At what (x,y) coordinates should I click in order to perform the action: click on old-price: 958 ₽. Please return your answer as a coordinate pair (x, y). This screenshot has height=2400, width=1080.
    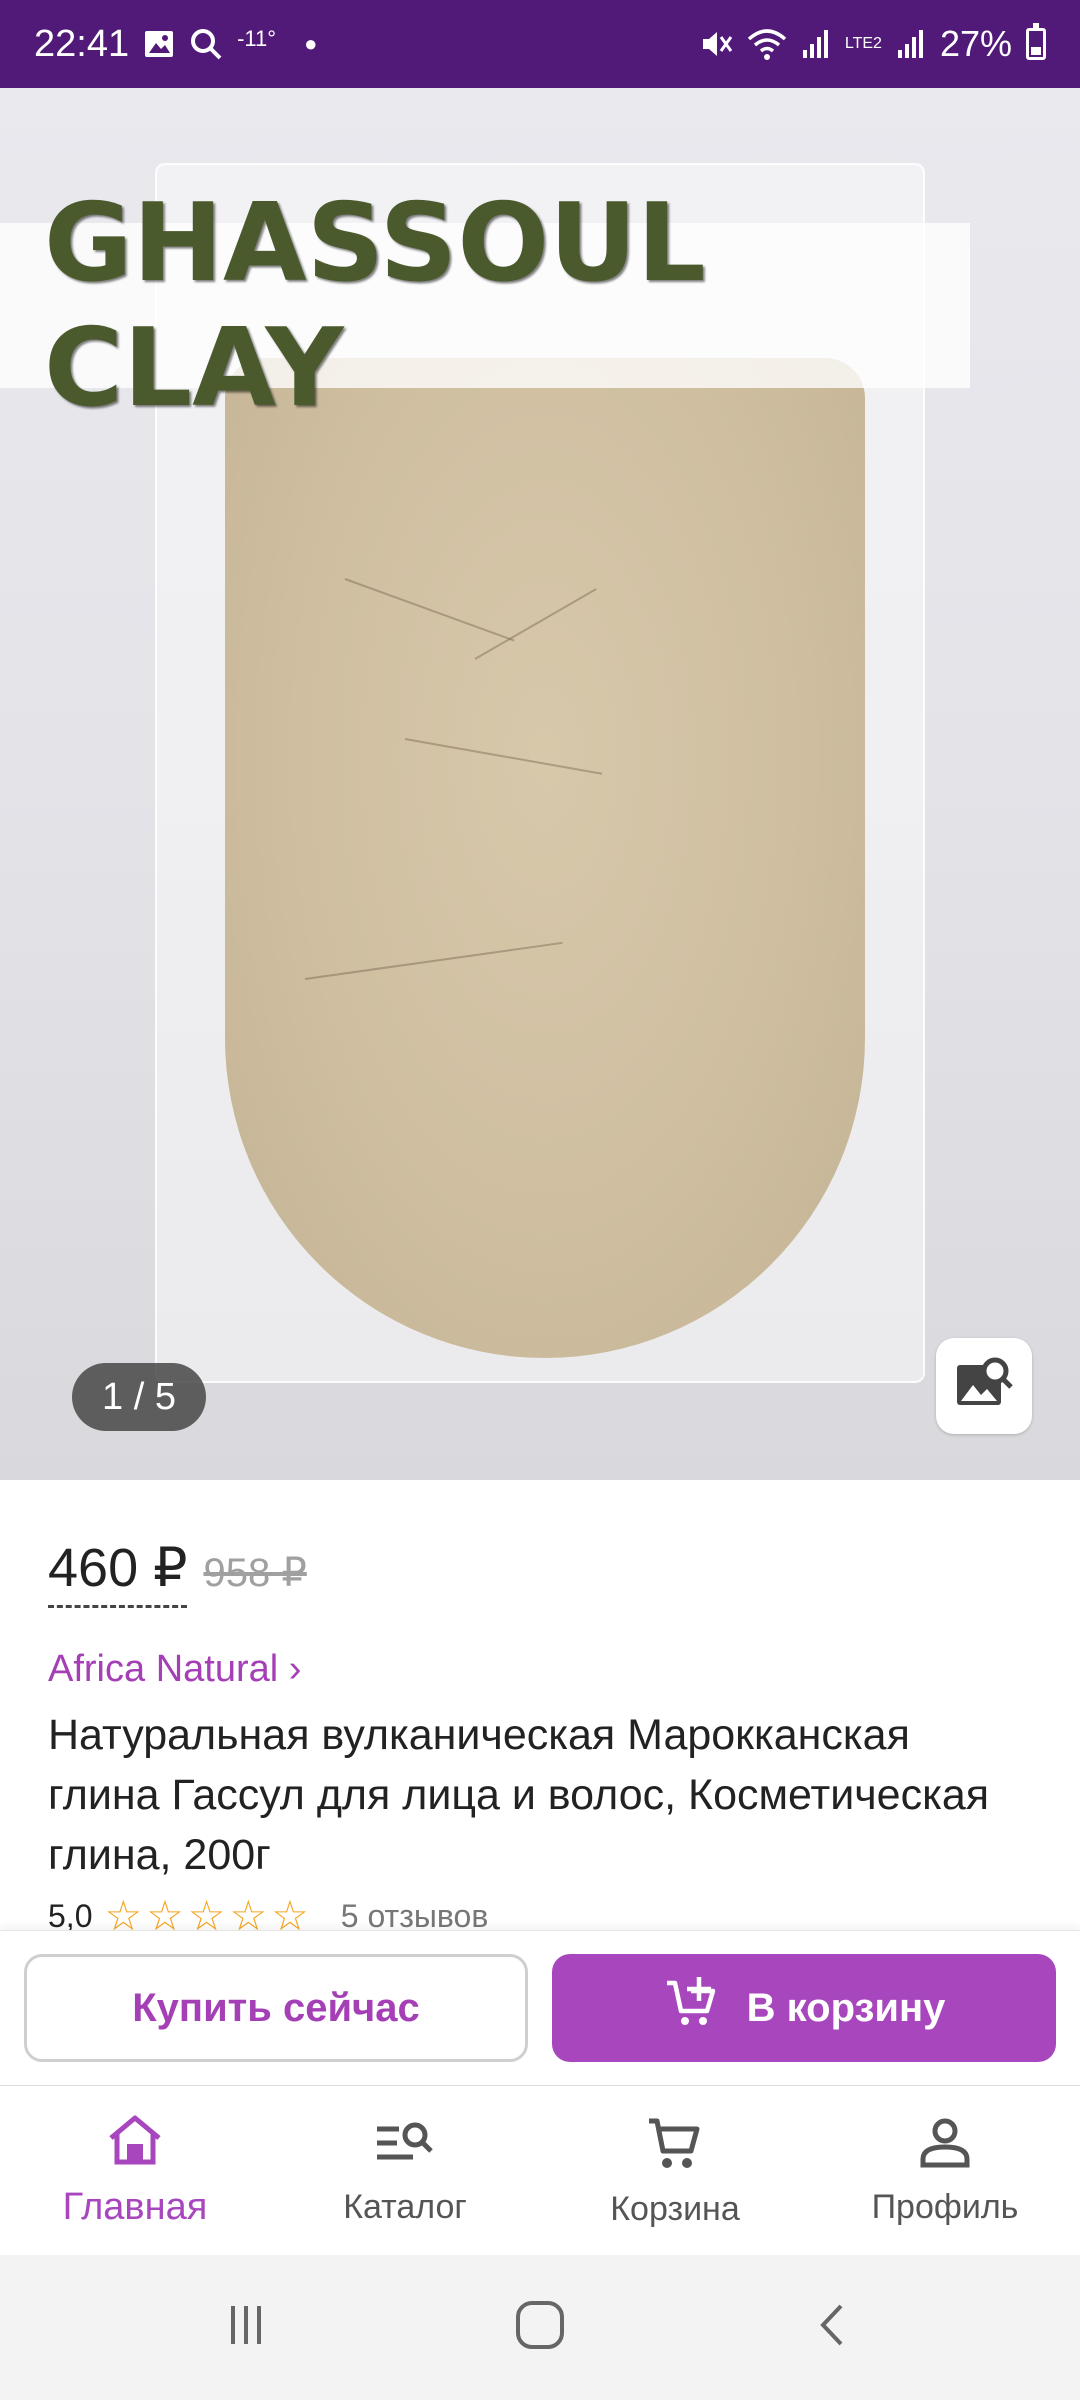
    Looking at the image, I should click on (255, 1573).